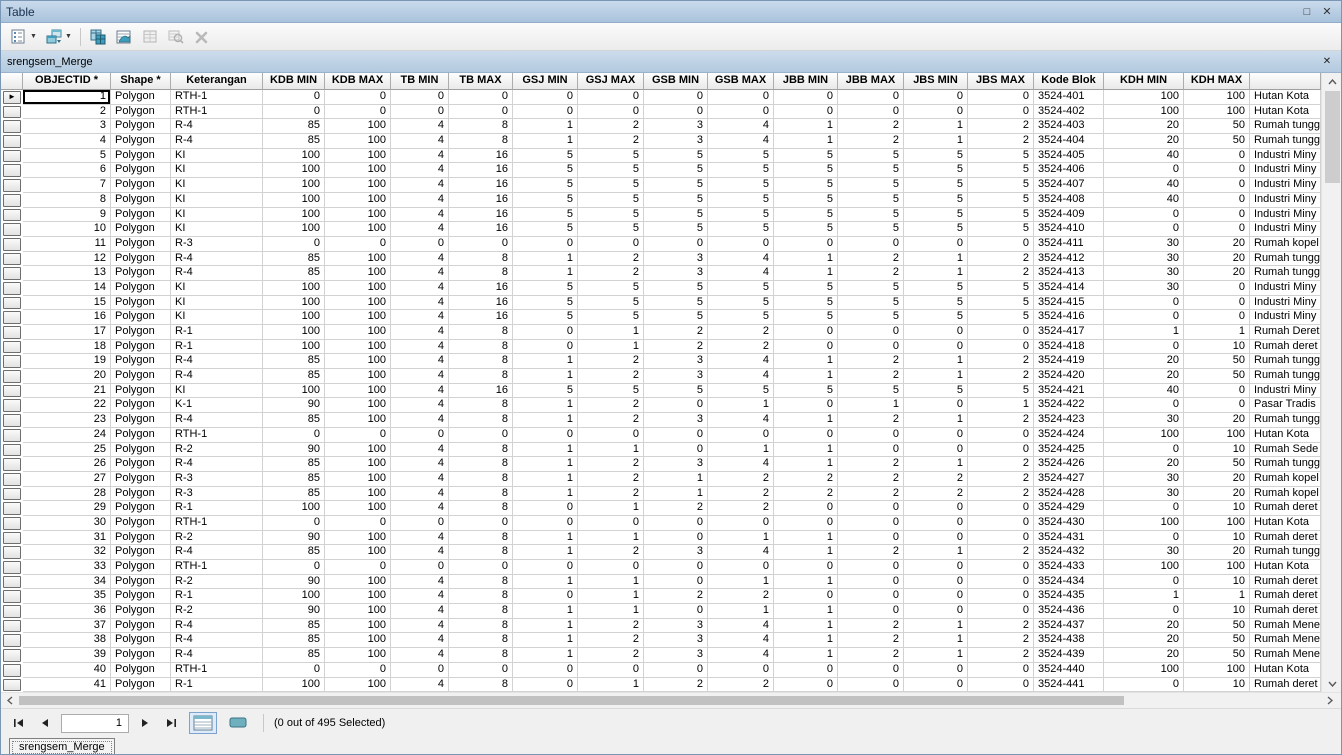 This screenshot has width=1342, height=755. Describe the element at coordinates (1069, 494) in the screenshot. I see `cell: 3524-428` at that location.